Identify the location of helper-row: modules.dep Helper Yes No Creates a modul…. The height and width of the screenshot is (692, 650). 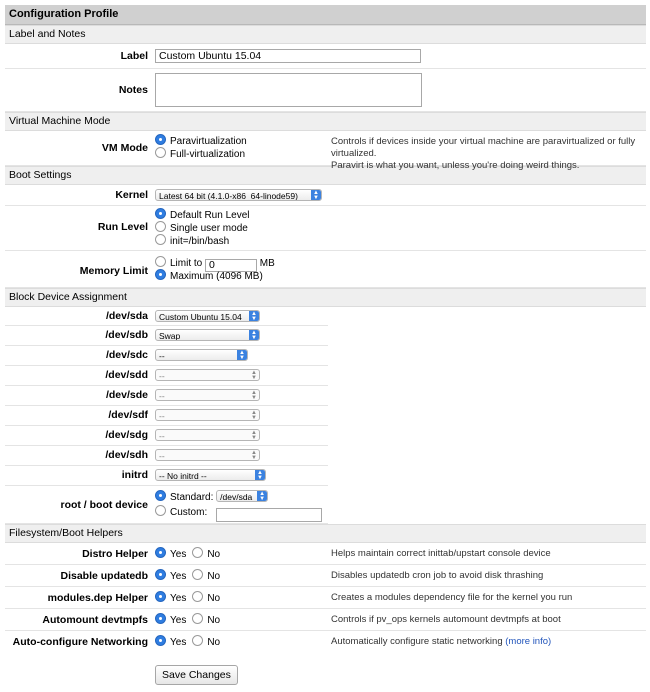
(325, 598).